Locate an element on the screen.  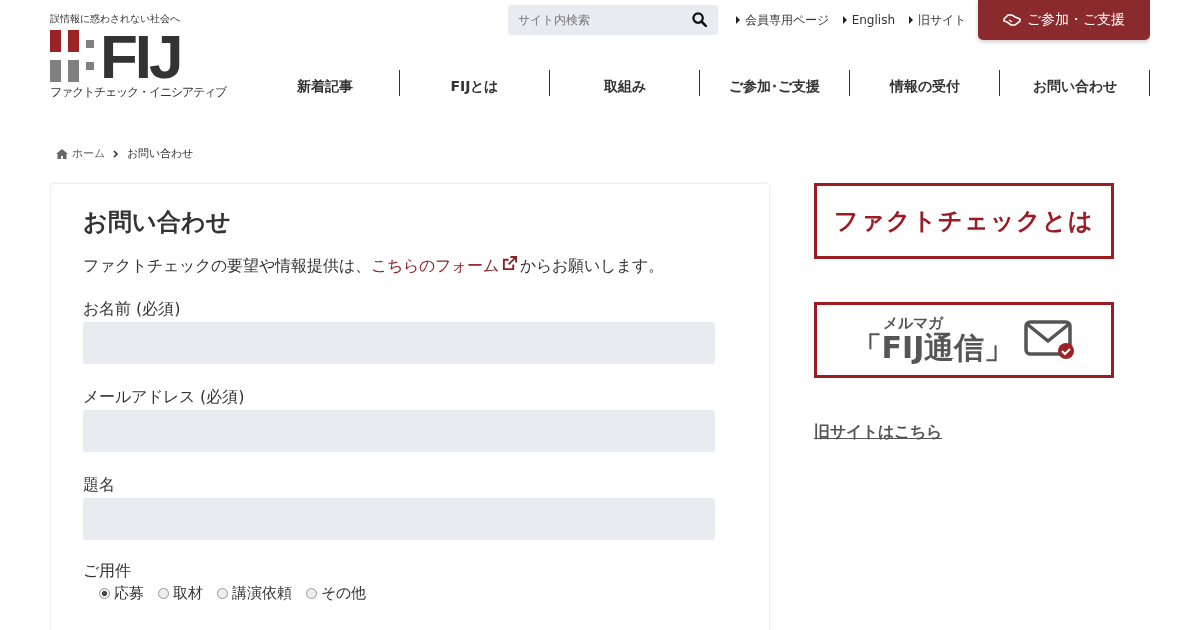
logo-wordmark: FIJ is located at coordinates (140, 57).